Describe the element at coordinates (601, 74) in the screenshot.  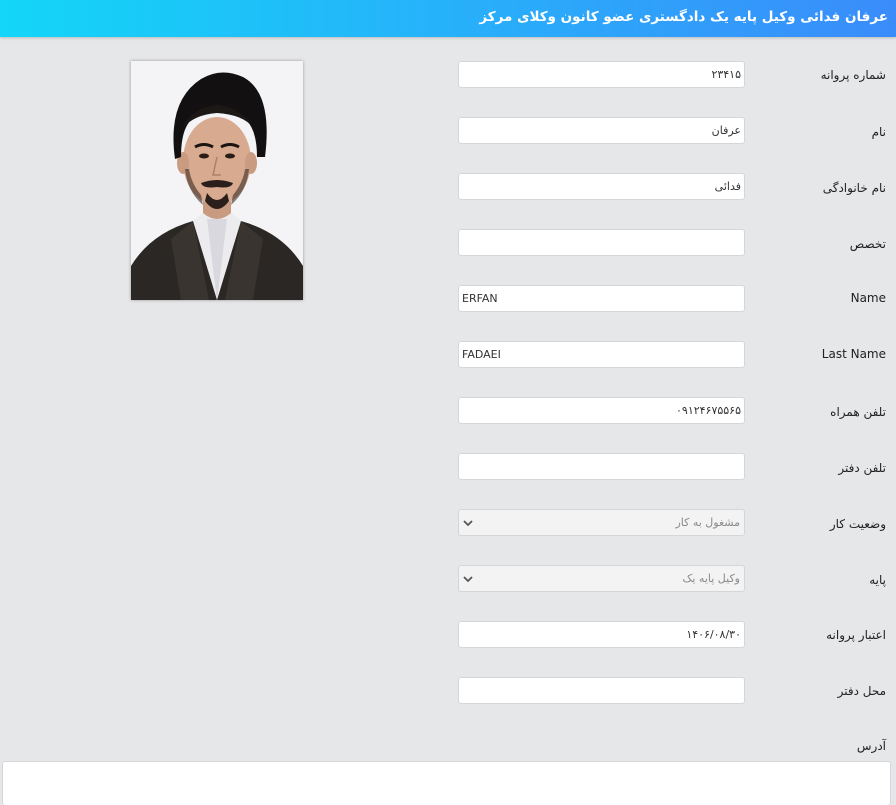
I see `license-number-field` at that location.